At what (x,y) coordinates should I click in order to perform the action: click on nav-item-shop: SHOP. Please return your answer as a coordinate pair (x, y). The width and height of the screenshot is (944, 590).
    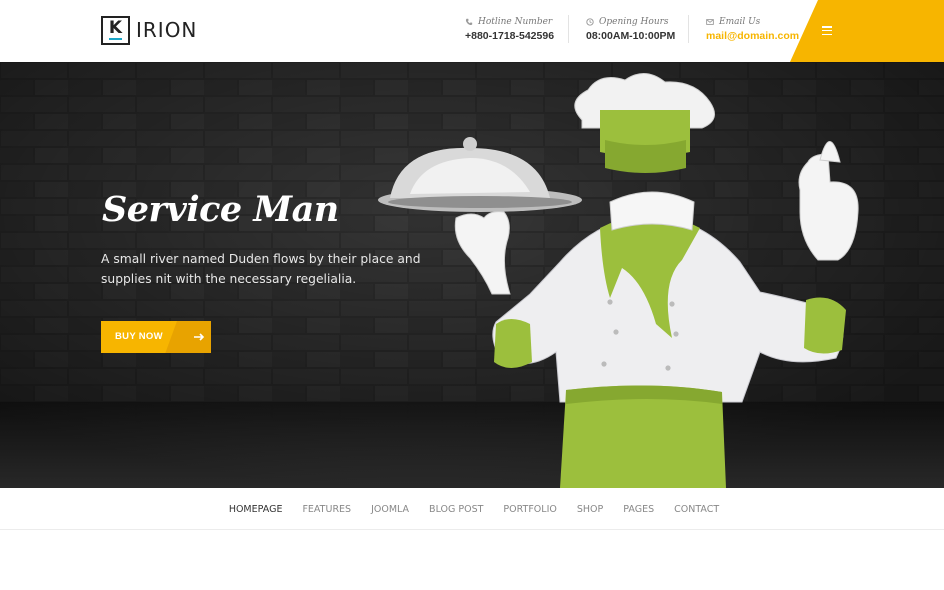
    Looking at the image, I should click on (590, 509).